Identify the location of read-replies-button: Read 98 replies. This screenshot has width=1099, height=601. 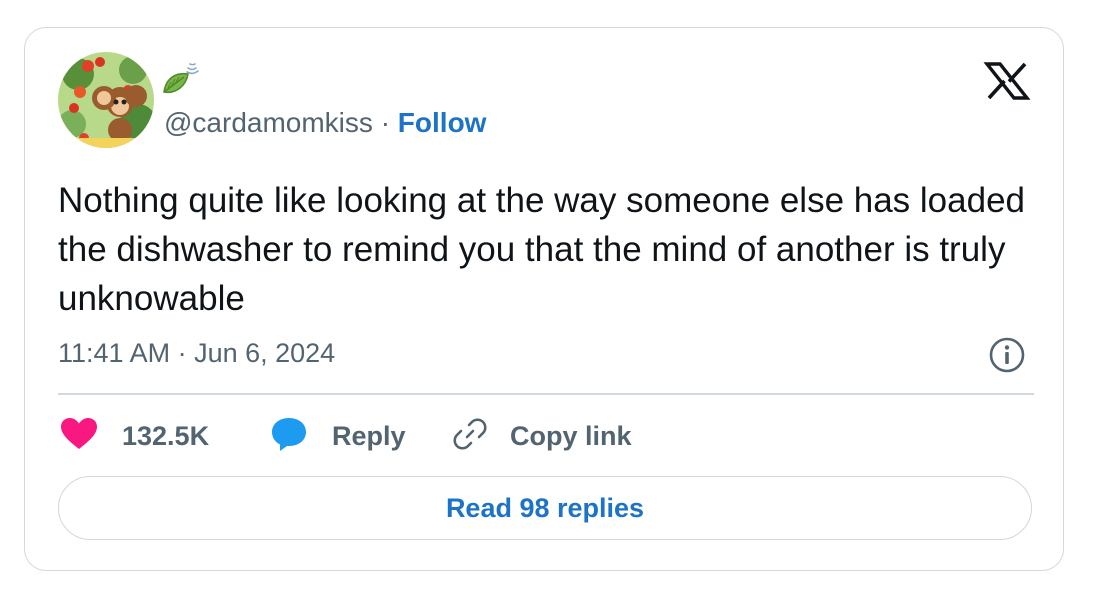
(545, 508).